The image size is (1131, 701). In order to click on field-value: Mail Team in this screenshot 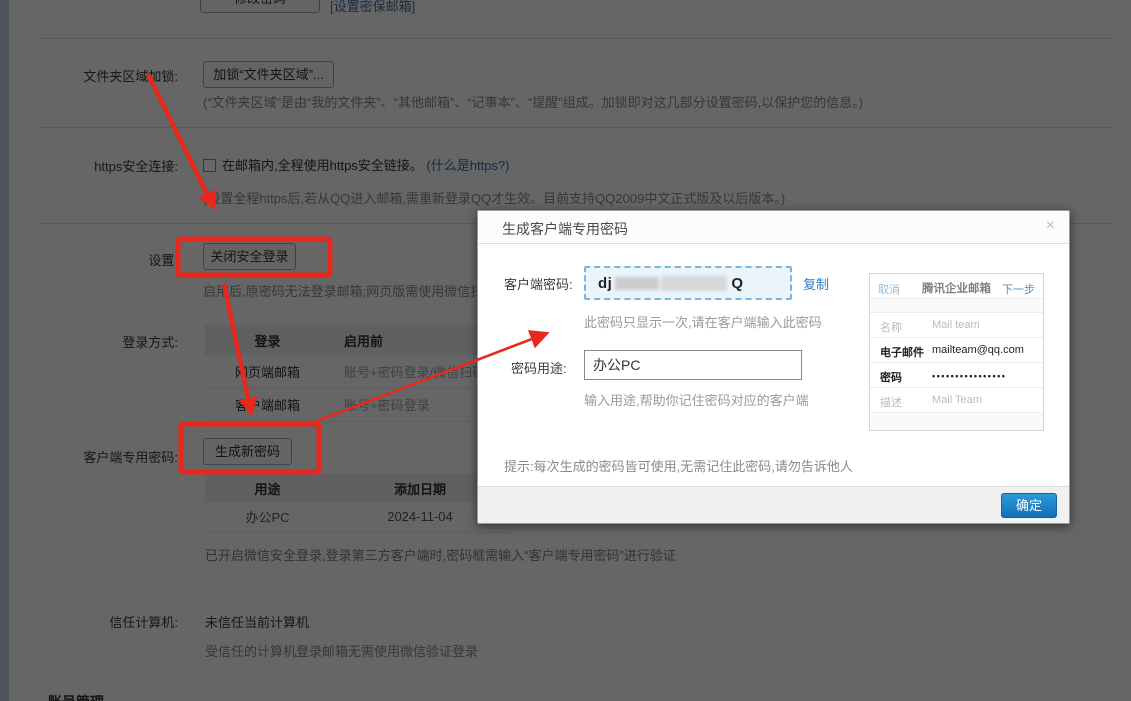, I will do `click(957, 400)`.